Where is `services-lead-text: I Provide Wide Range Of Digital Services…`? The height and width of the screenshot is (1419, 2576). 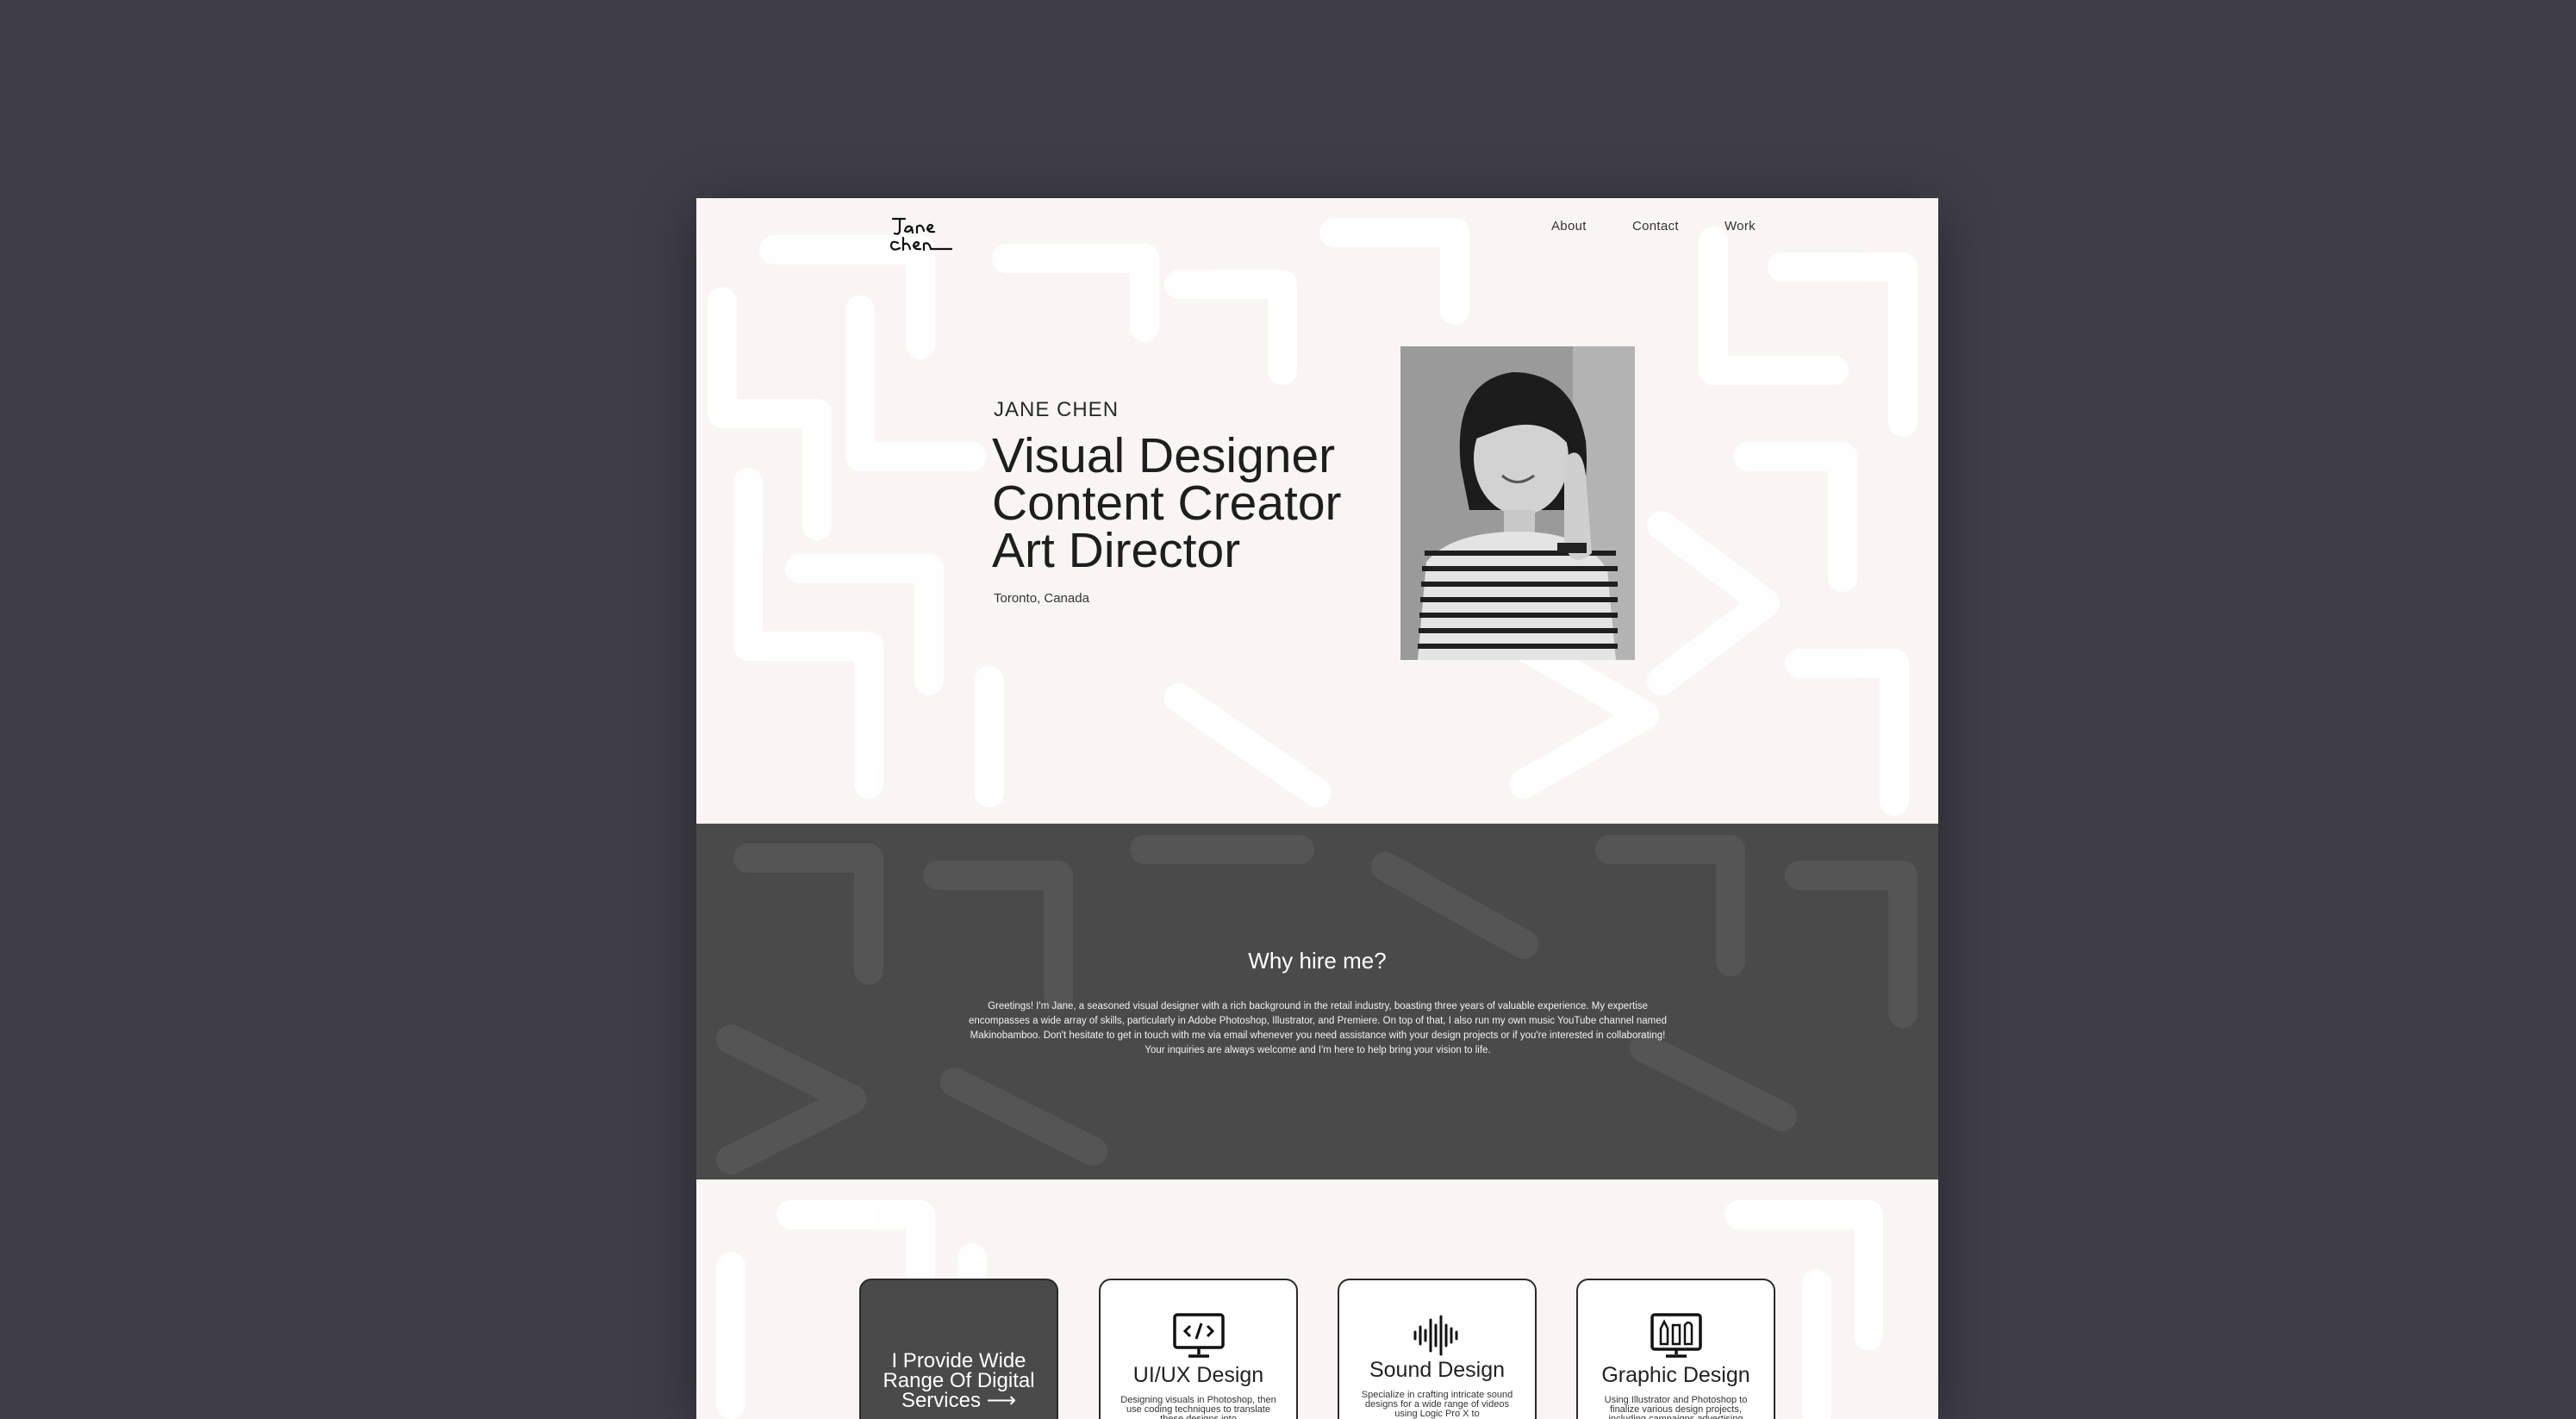 services-lead-text: I Provide Wide Range Of Digital Services… is located at coordinates (959, 1380).